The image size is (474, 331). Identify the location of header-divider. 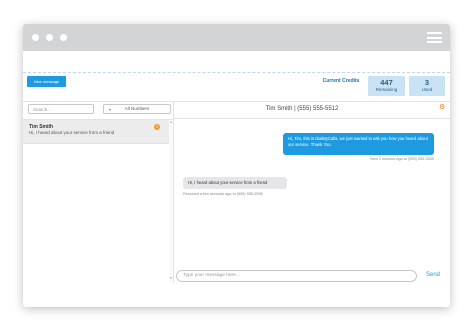
(236, 72).